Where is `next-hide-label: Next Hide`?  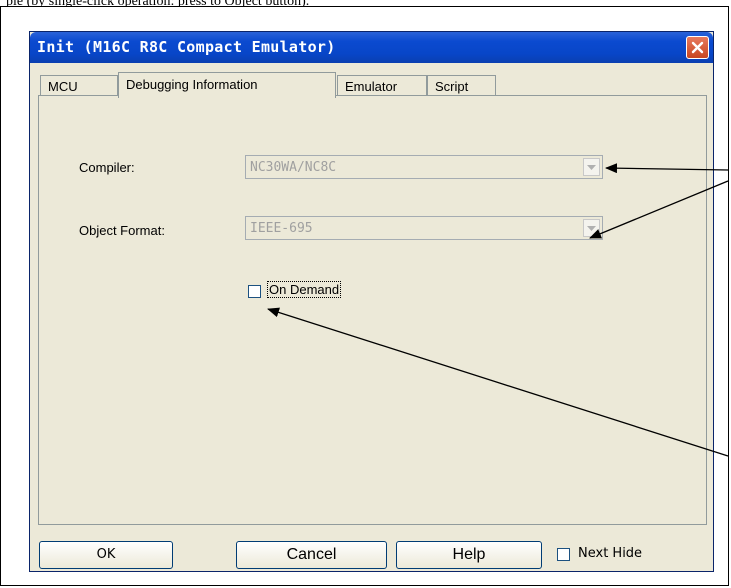
next-hide-label: Next Hide is located at coordinates (610, 553).